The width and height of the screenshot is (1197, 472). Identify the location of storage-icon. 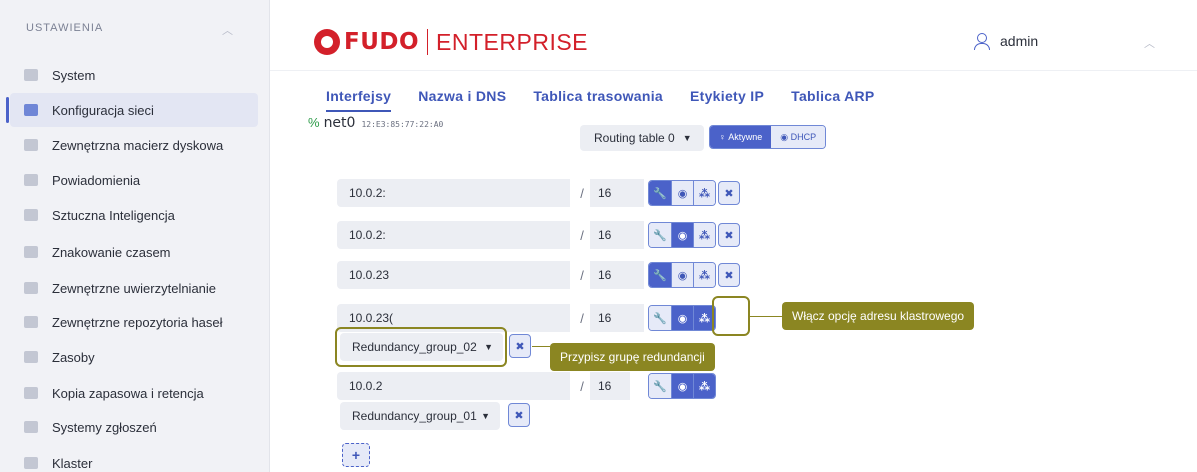
(31, 145).